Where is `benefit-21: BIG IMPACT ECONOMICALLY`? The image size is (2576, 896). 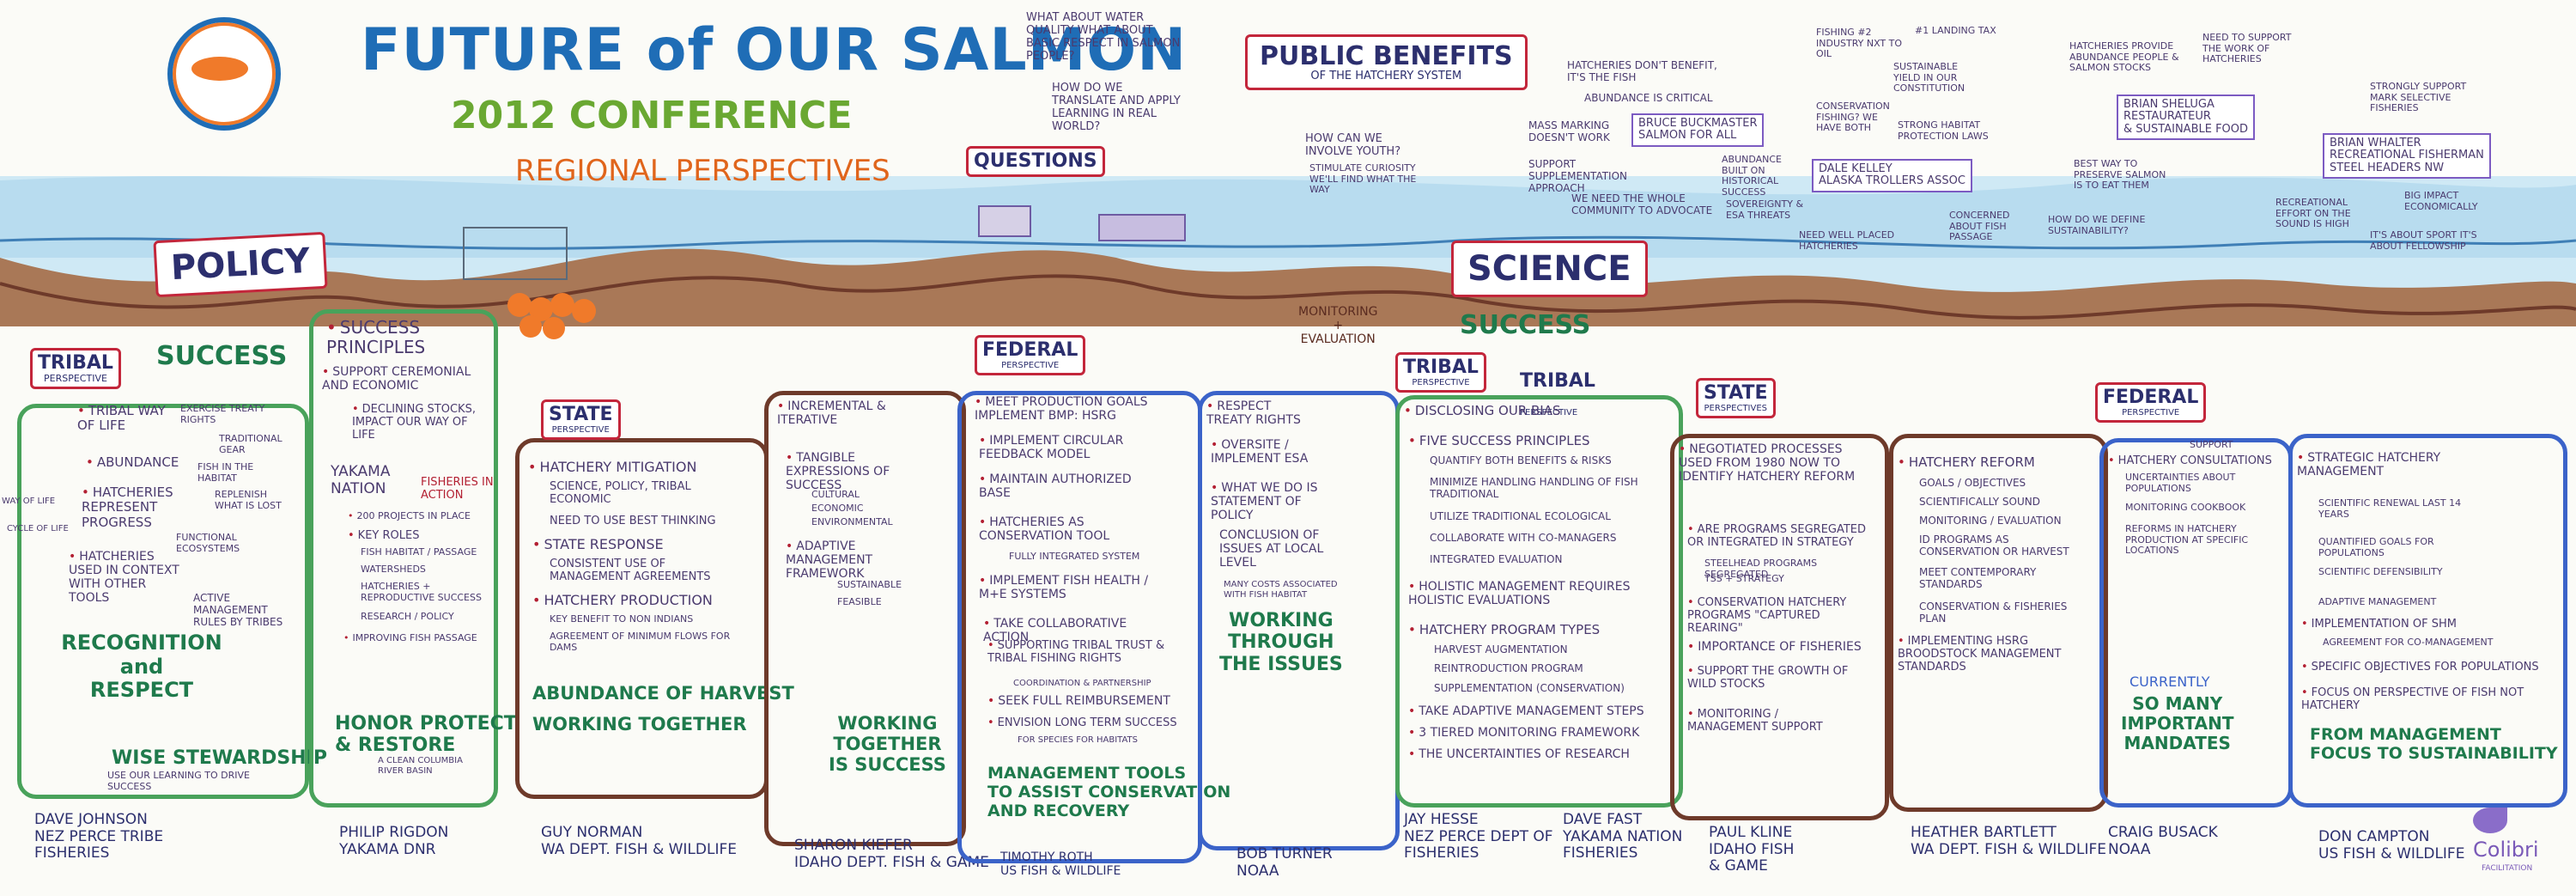
benefit-21: BIG IMPACT ECONOMICALLY is located at coordinates (2441, 201).